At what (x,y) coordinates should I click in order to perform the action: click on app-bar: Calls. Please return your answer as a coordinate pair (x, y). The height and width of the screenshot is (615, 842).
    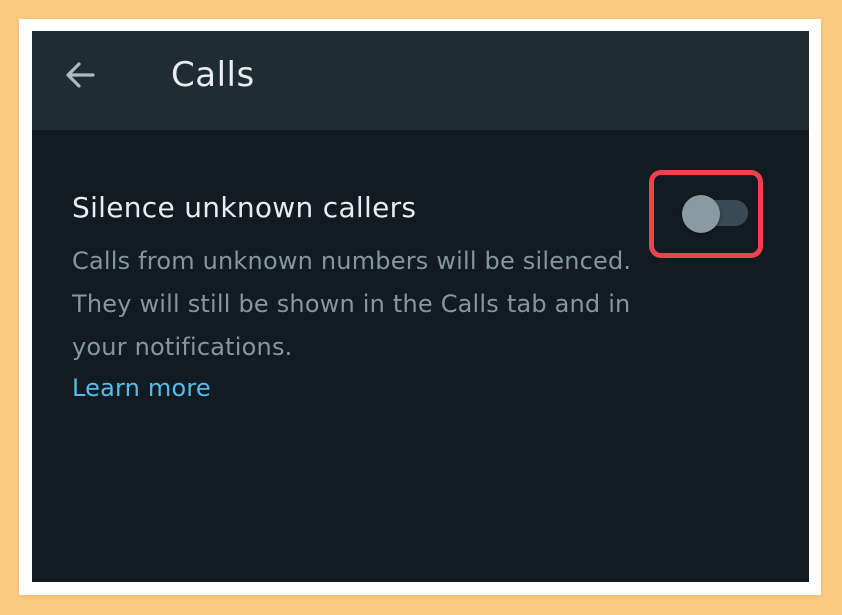
    Looking at the image, I should click on (420, 80).